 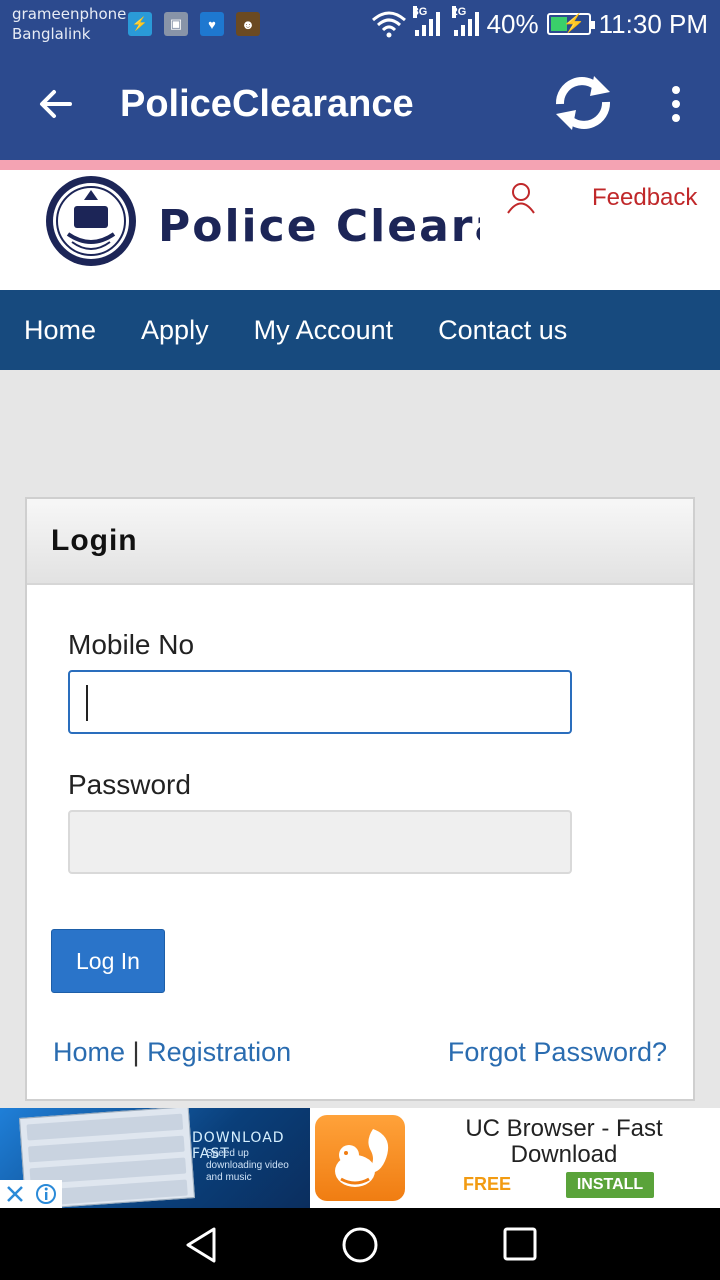 What do you see at coordinates (129, 784) in the screenshot?
I see `password-label: Password` at bounding box center [129, 784].